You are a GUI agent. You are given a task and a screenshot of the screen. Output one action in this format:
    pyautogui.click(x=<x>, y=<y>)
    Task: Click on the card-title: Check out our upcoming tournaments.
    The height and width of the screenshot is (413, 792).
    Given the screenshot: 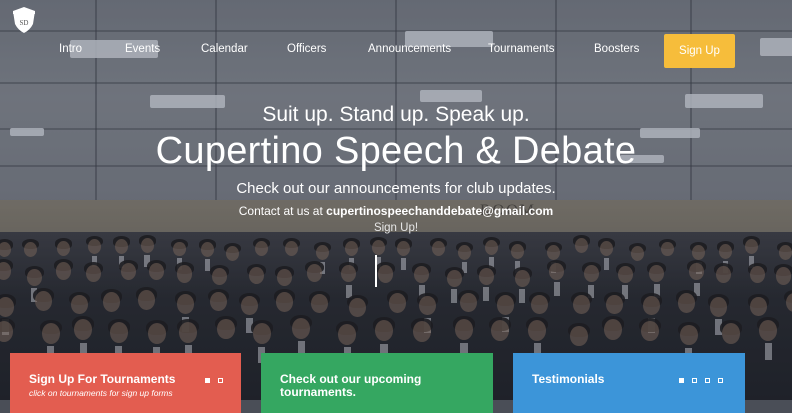 What is the action you would take?
    pyautogui.click(x=351, y=385)
    